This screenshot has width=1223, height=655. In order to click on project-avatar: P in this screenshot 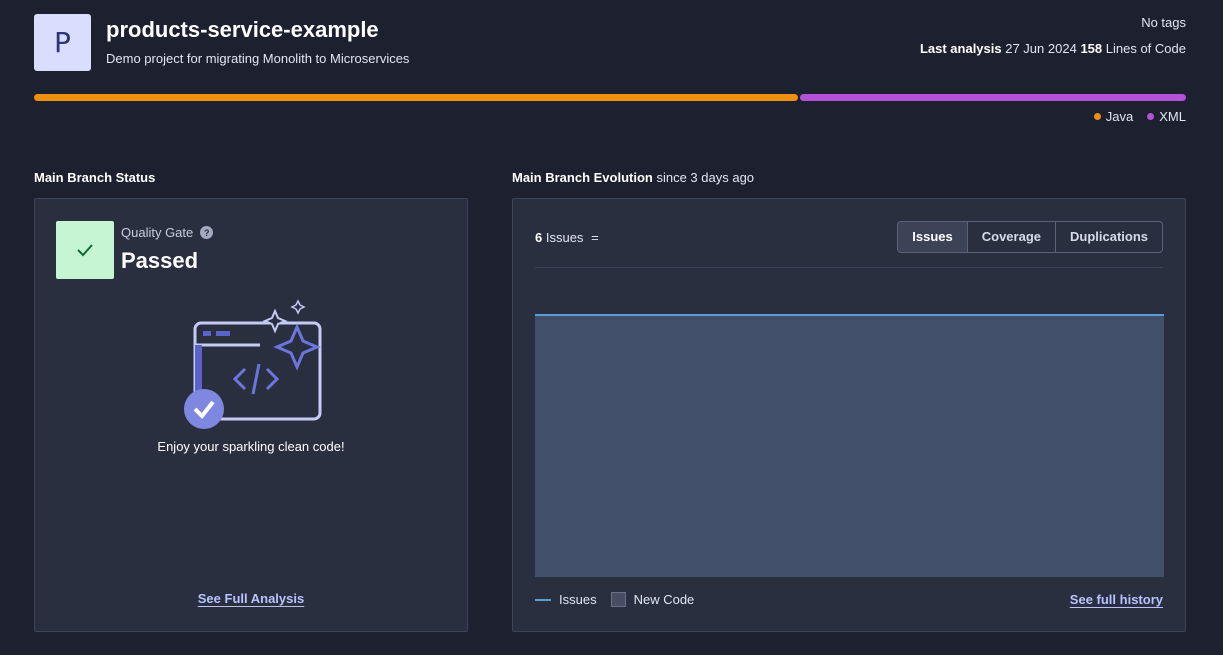, I will do `click(62, 42)`.